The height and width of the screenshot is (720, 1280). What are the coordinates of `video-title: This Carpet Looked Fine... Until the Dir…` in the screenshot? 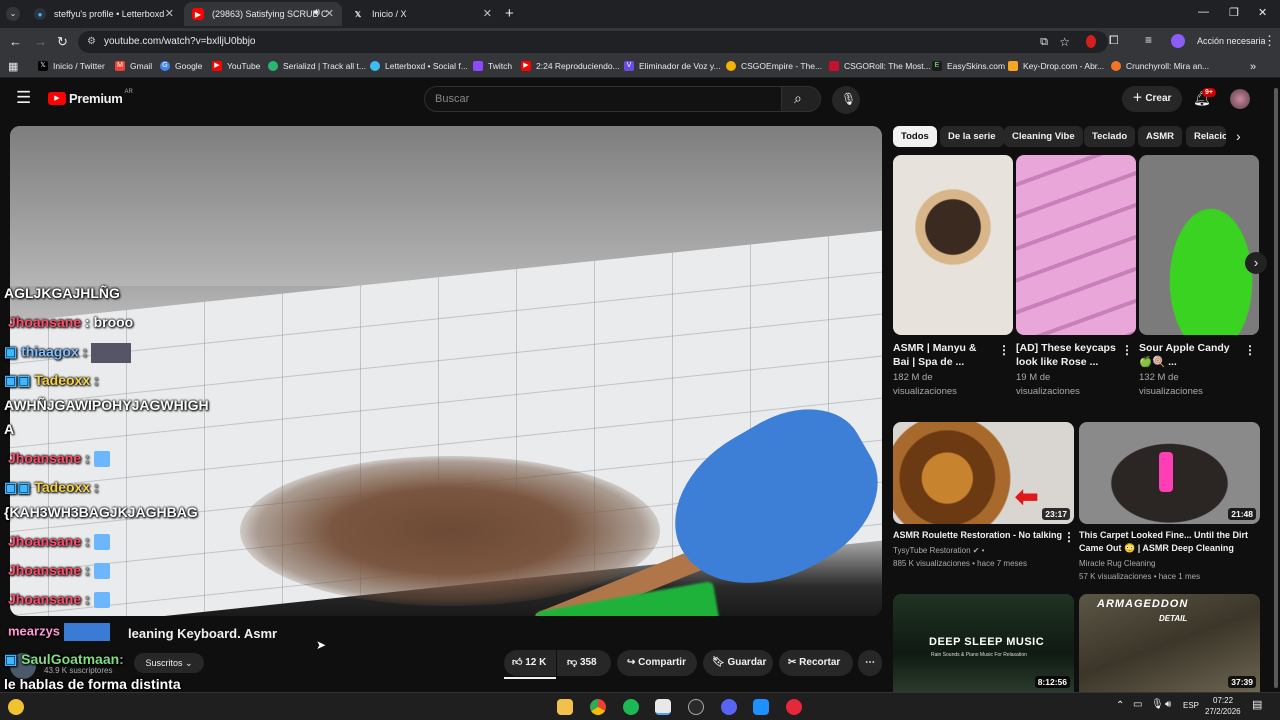 It's located at (1169, 542).